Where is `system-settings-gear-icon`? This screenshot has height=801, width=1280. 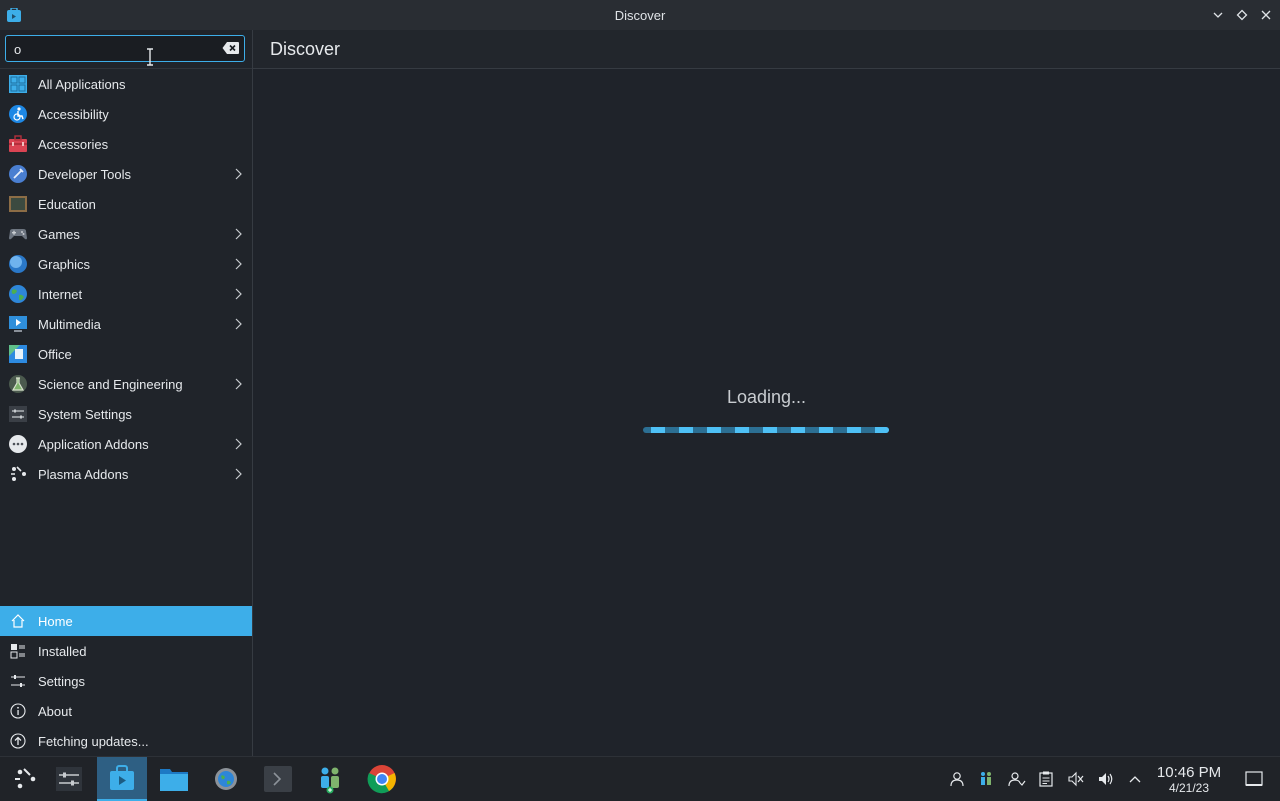 system-settings-gear-icon is located at coordinates (226, 779).